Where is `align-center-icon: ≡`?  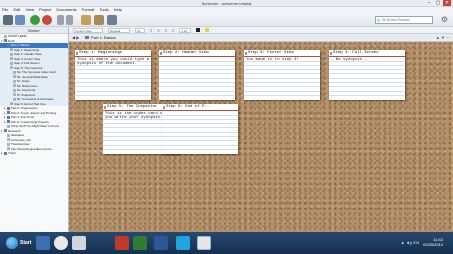 align-center-icon: ≡ is located at coordinates (158, 30).